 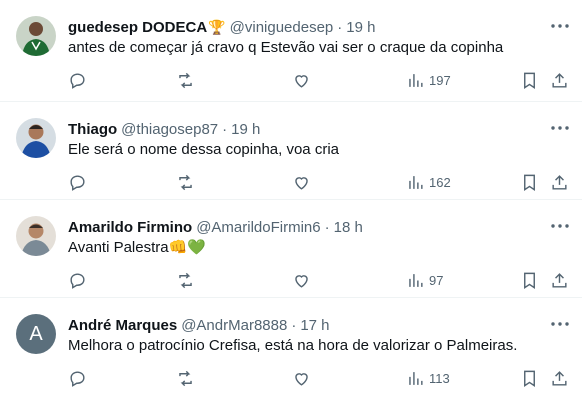 What do you see at coordinates (130, 227) in the screenshot?
I see `display-name: Amarildo Firmino` at bounding box center [130, 227].